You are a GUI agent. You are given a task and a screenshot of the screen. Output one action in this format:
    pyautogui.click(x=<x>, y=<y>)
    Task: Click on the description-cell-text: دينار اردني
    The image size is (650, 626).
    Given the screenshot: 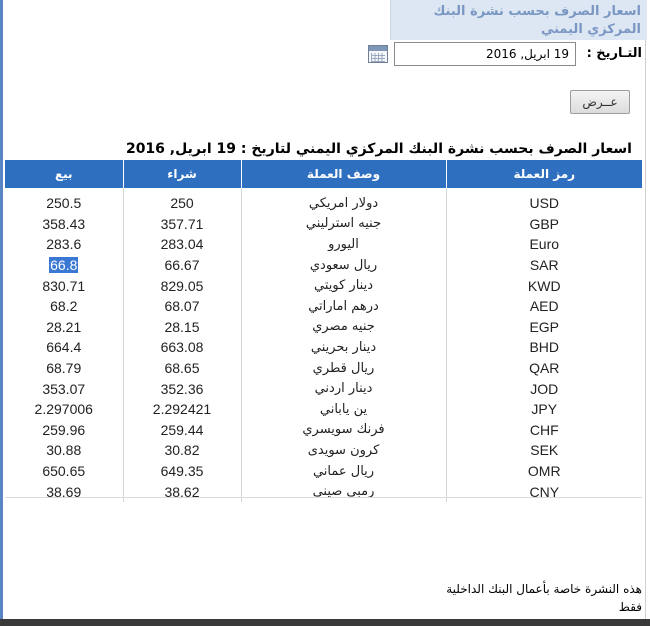 What is the action you would take?
    pyautogui.click(x=343, y=389)
    